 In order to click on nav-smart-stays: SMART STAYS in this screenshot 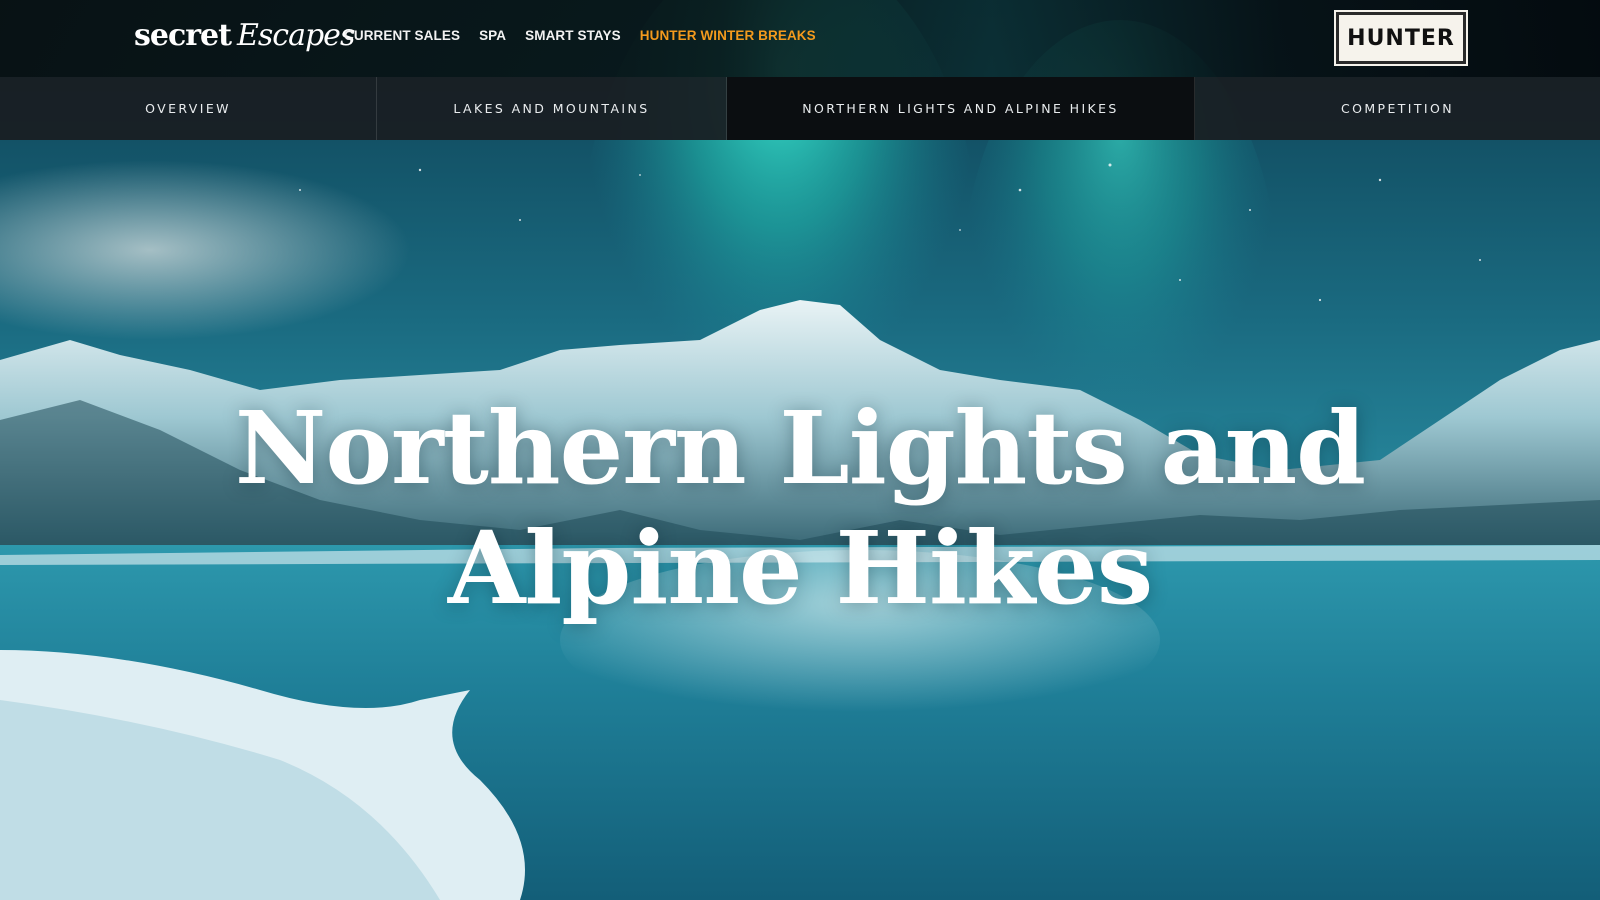, I will do `click(573, 35)`.